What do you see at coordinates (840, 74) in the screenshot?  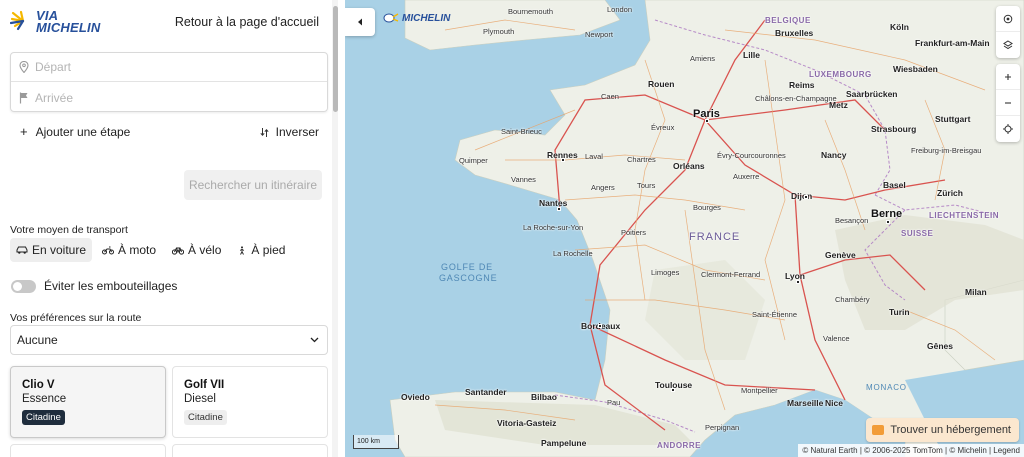 I see `map-label: LUXEMBOURG` at bounding box center [840, 74].